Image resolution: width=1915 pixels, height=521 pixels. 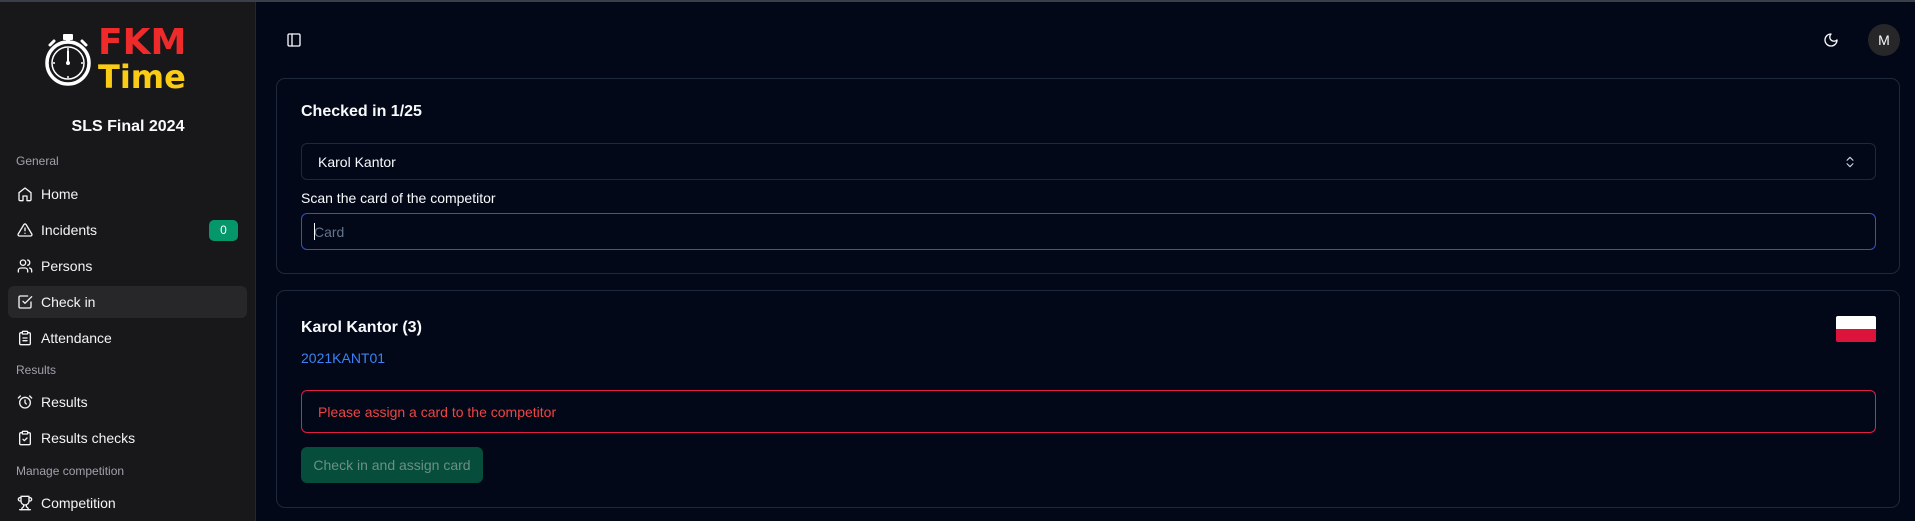 I want to click on sidebar-item-attendance: Attendance, so click(x=127, y=338).